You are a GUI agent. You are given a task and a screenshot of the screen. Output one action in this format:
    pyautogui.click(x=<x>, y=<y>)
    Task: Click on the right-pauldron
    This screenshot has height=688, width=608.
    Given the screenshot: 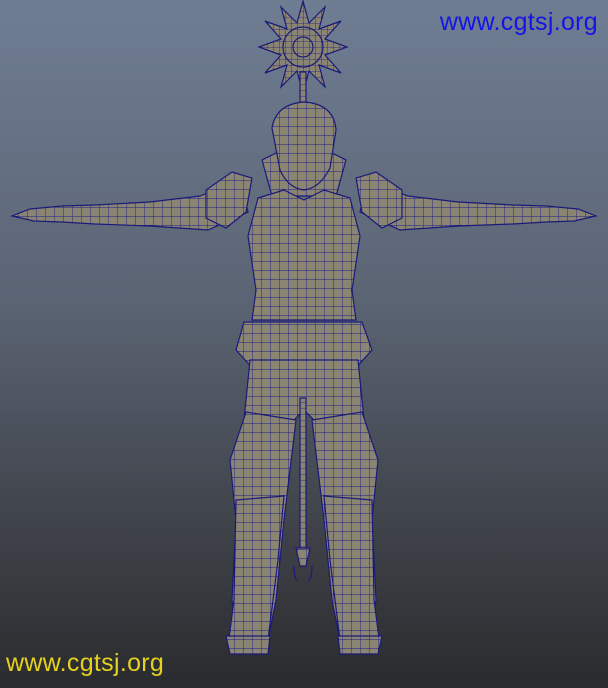 What is the action you would take?
    pyautogui.click(x=379, y=200)
    